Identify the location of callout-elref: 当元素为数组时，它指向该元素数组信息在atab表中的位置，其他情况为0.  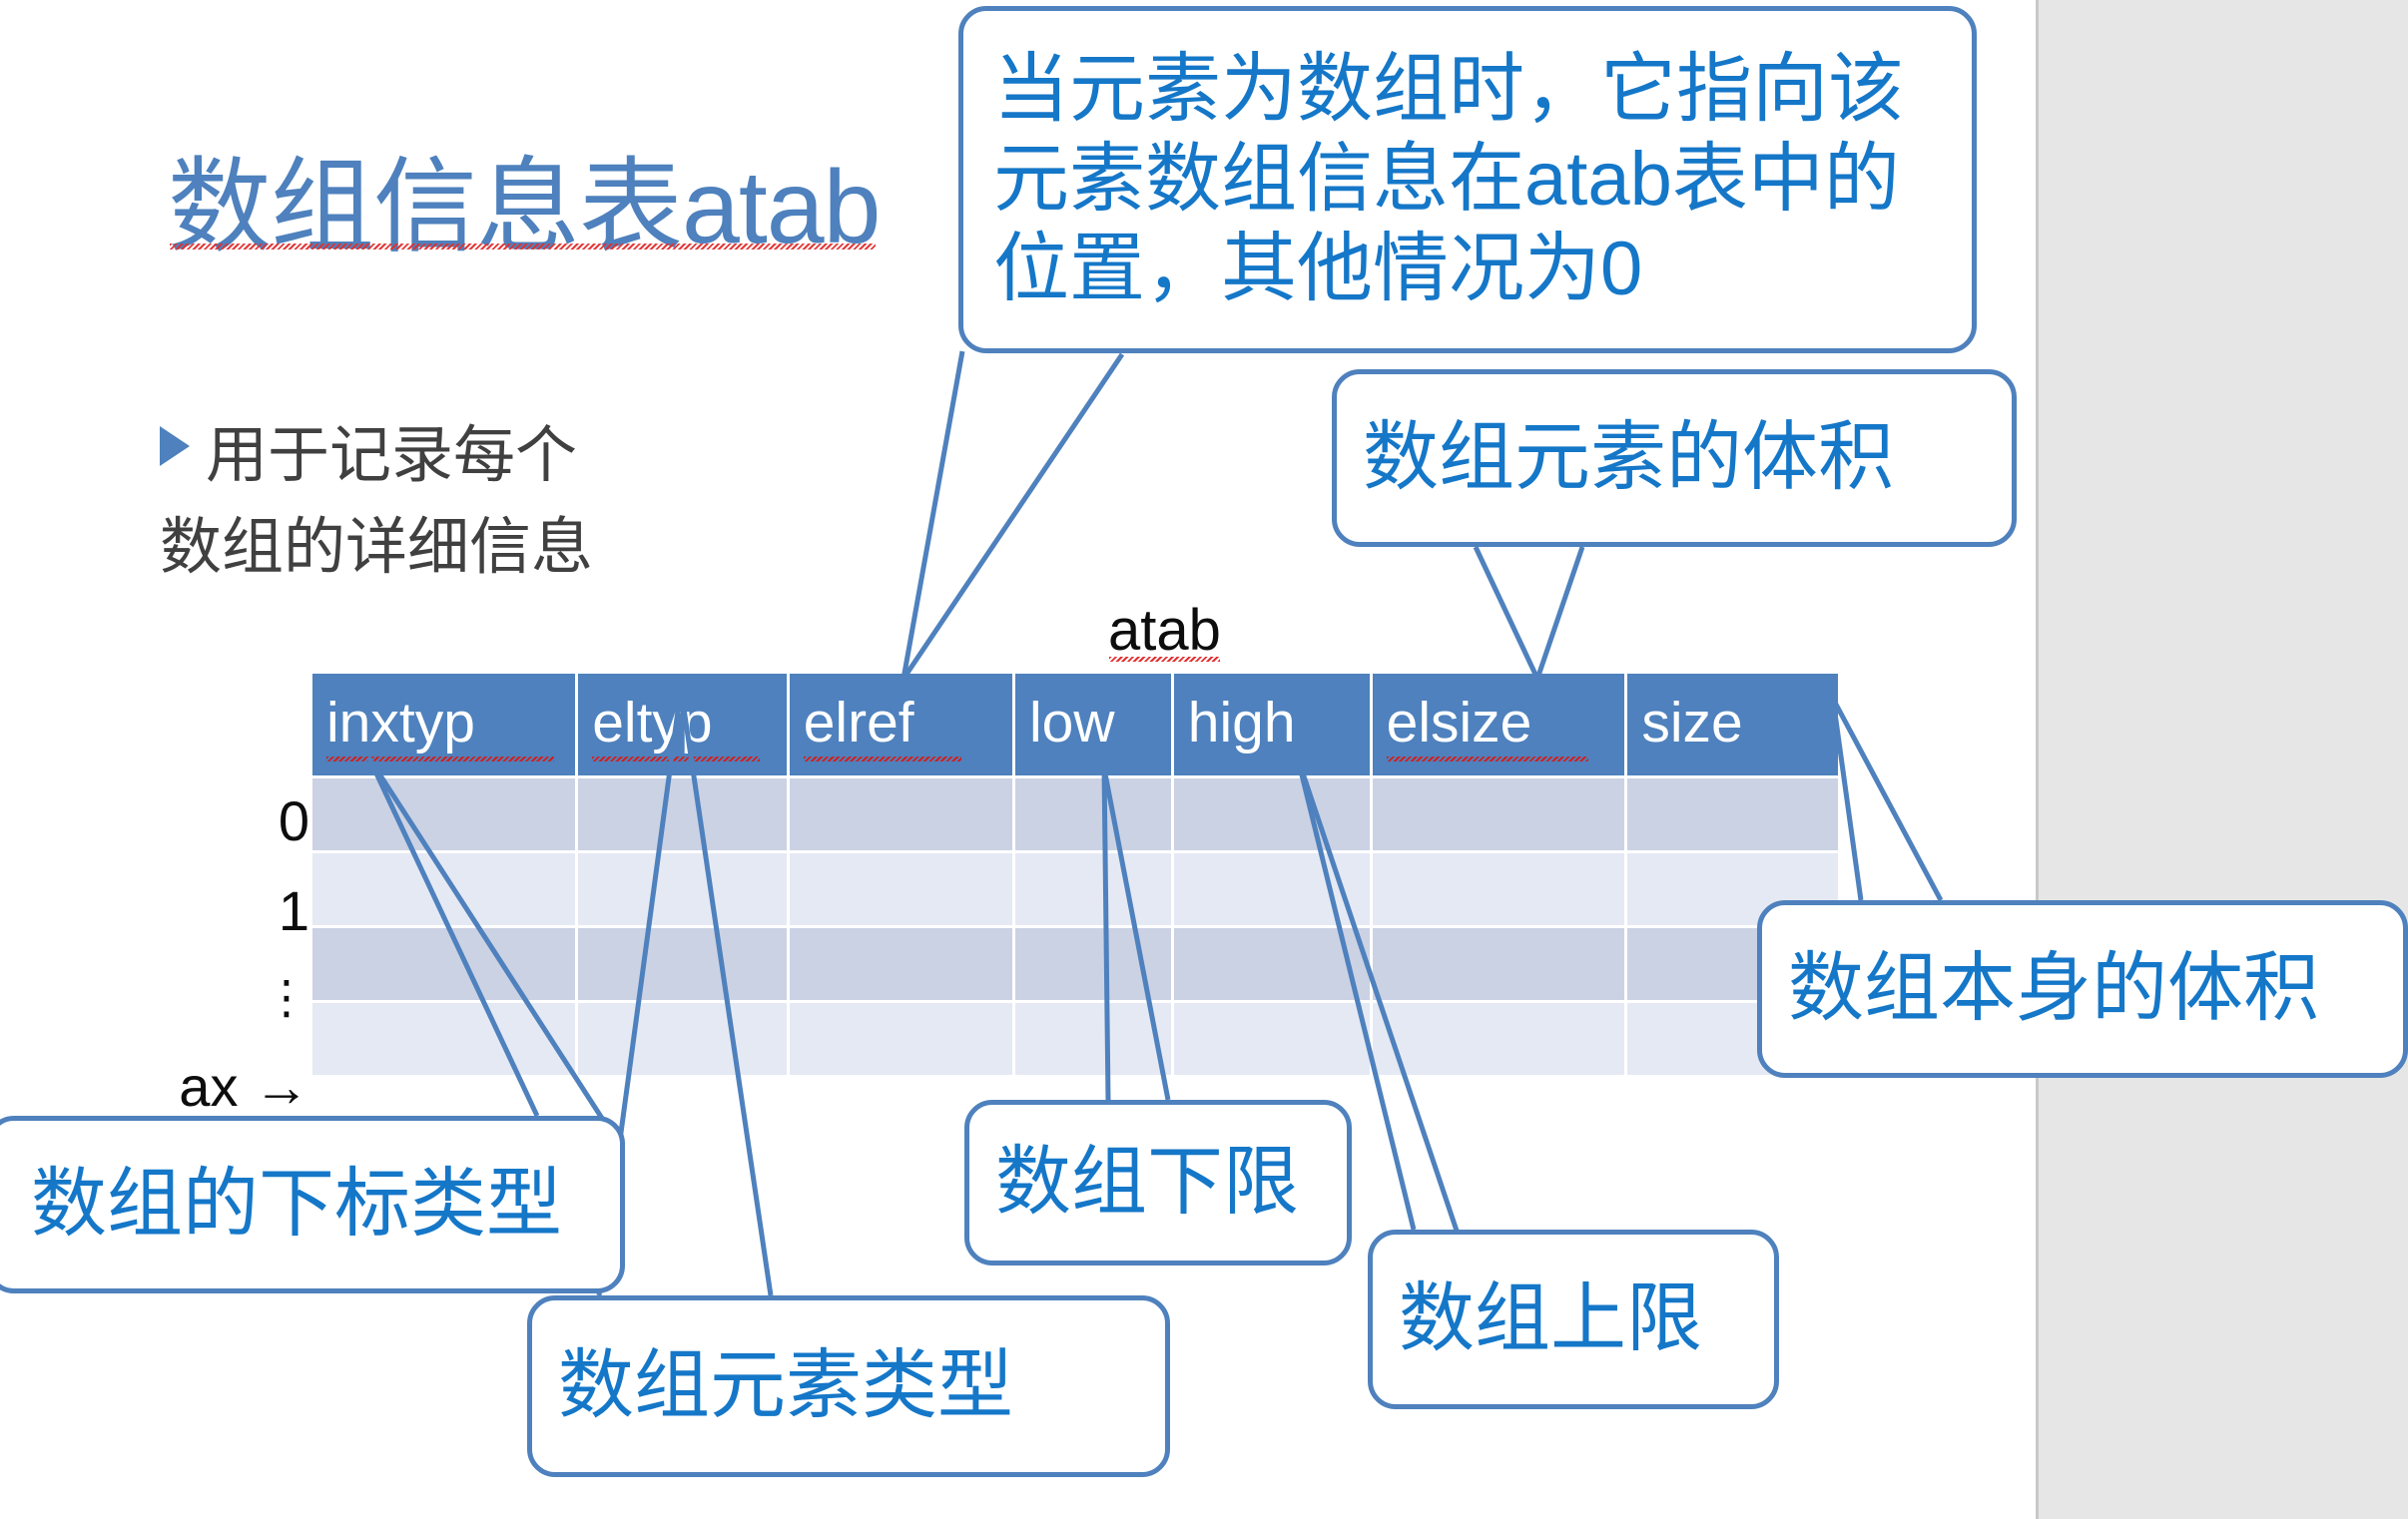
(1467, 180).